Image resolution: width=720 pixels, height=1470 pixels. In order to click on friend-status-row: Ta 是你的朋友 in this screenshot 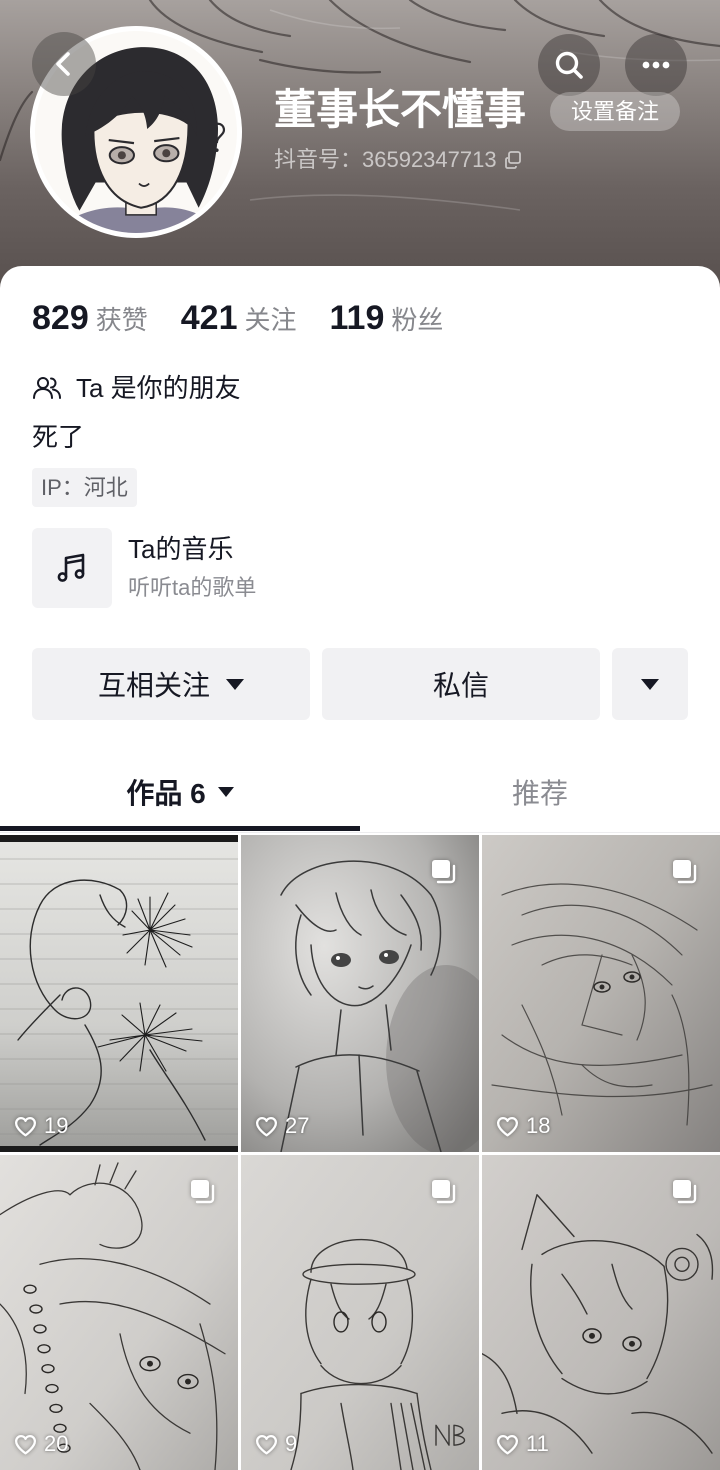, I will do `click(136, 388)`.